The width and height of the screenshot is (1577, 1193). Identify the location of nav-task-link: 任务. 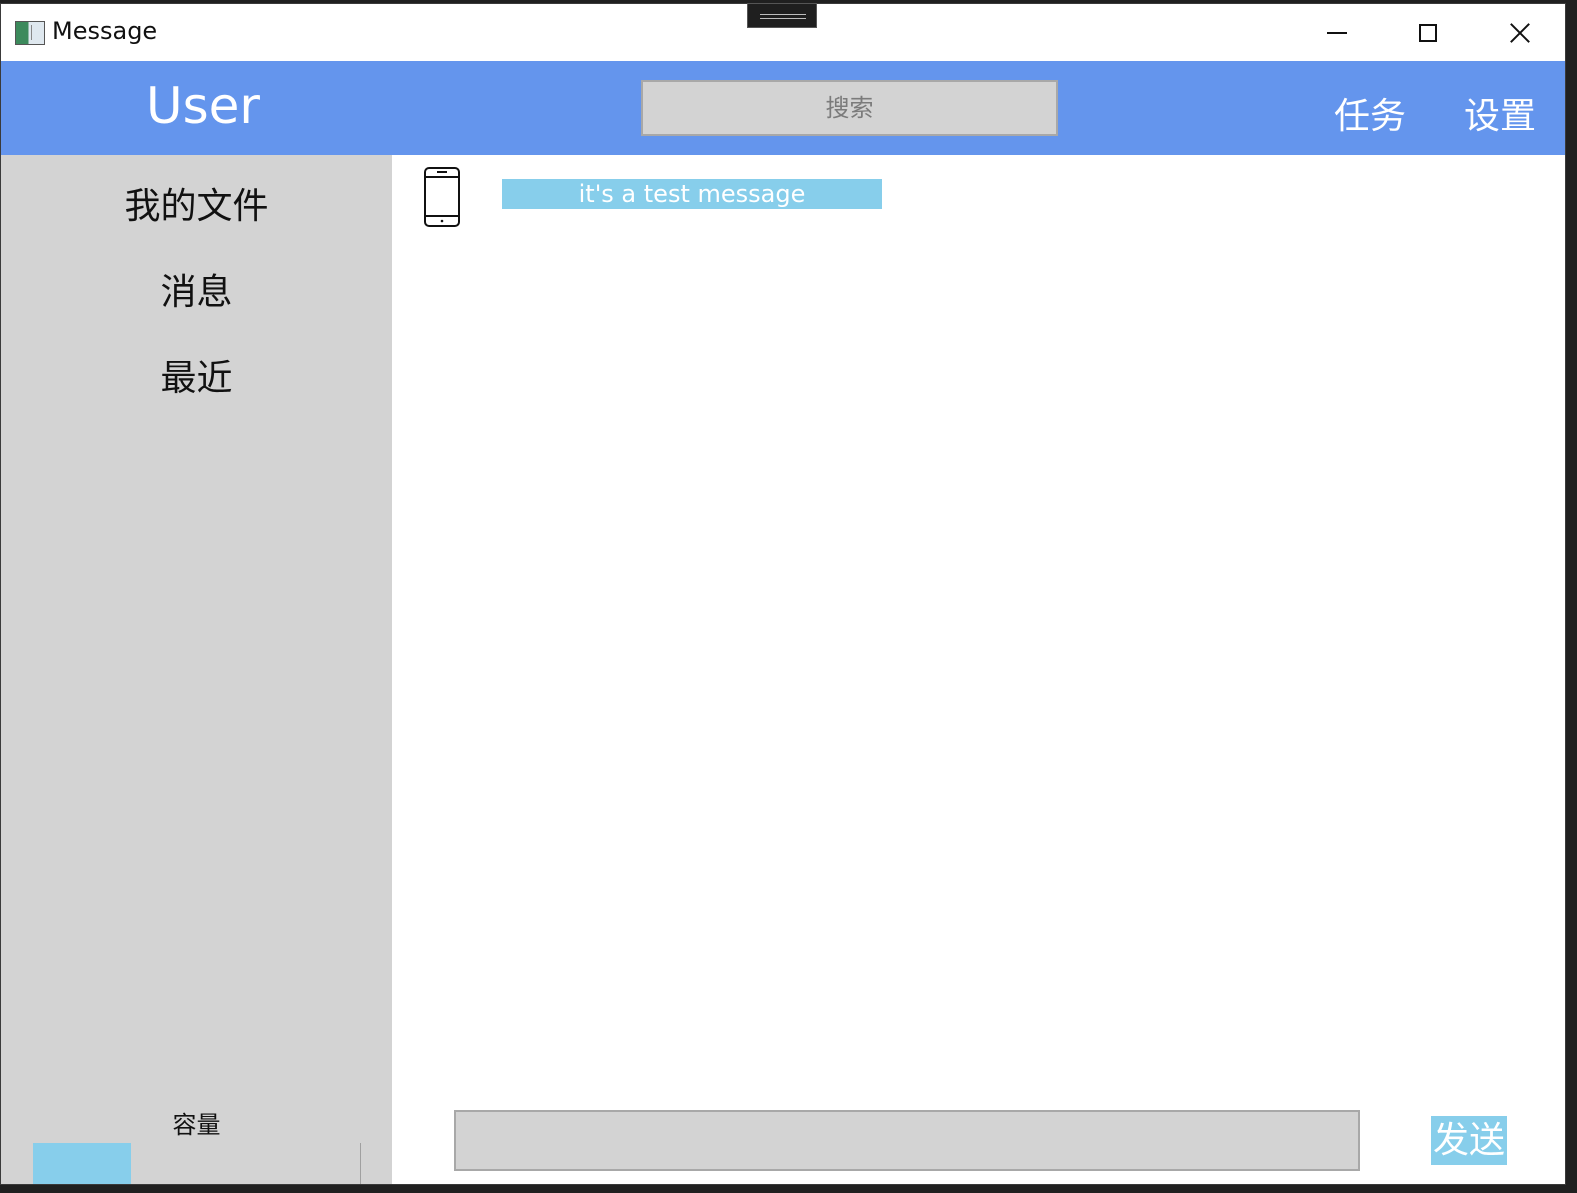
(1370, 113).